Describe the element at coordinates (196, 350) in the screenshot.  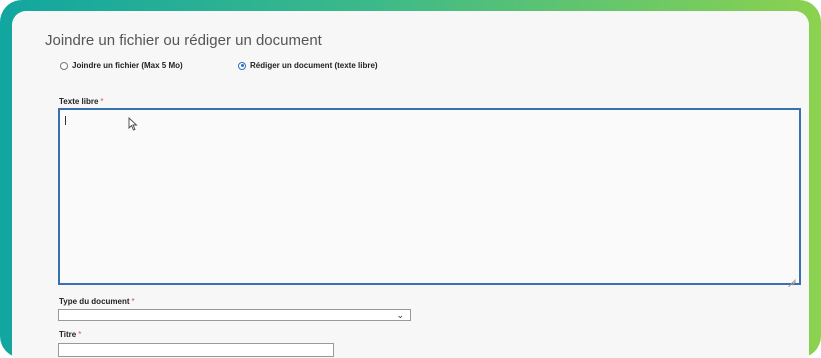
I see `titre-input` at that location.